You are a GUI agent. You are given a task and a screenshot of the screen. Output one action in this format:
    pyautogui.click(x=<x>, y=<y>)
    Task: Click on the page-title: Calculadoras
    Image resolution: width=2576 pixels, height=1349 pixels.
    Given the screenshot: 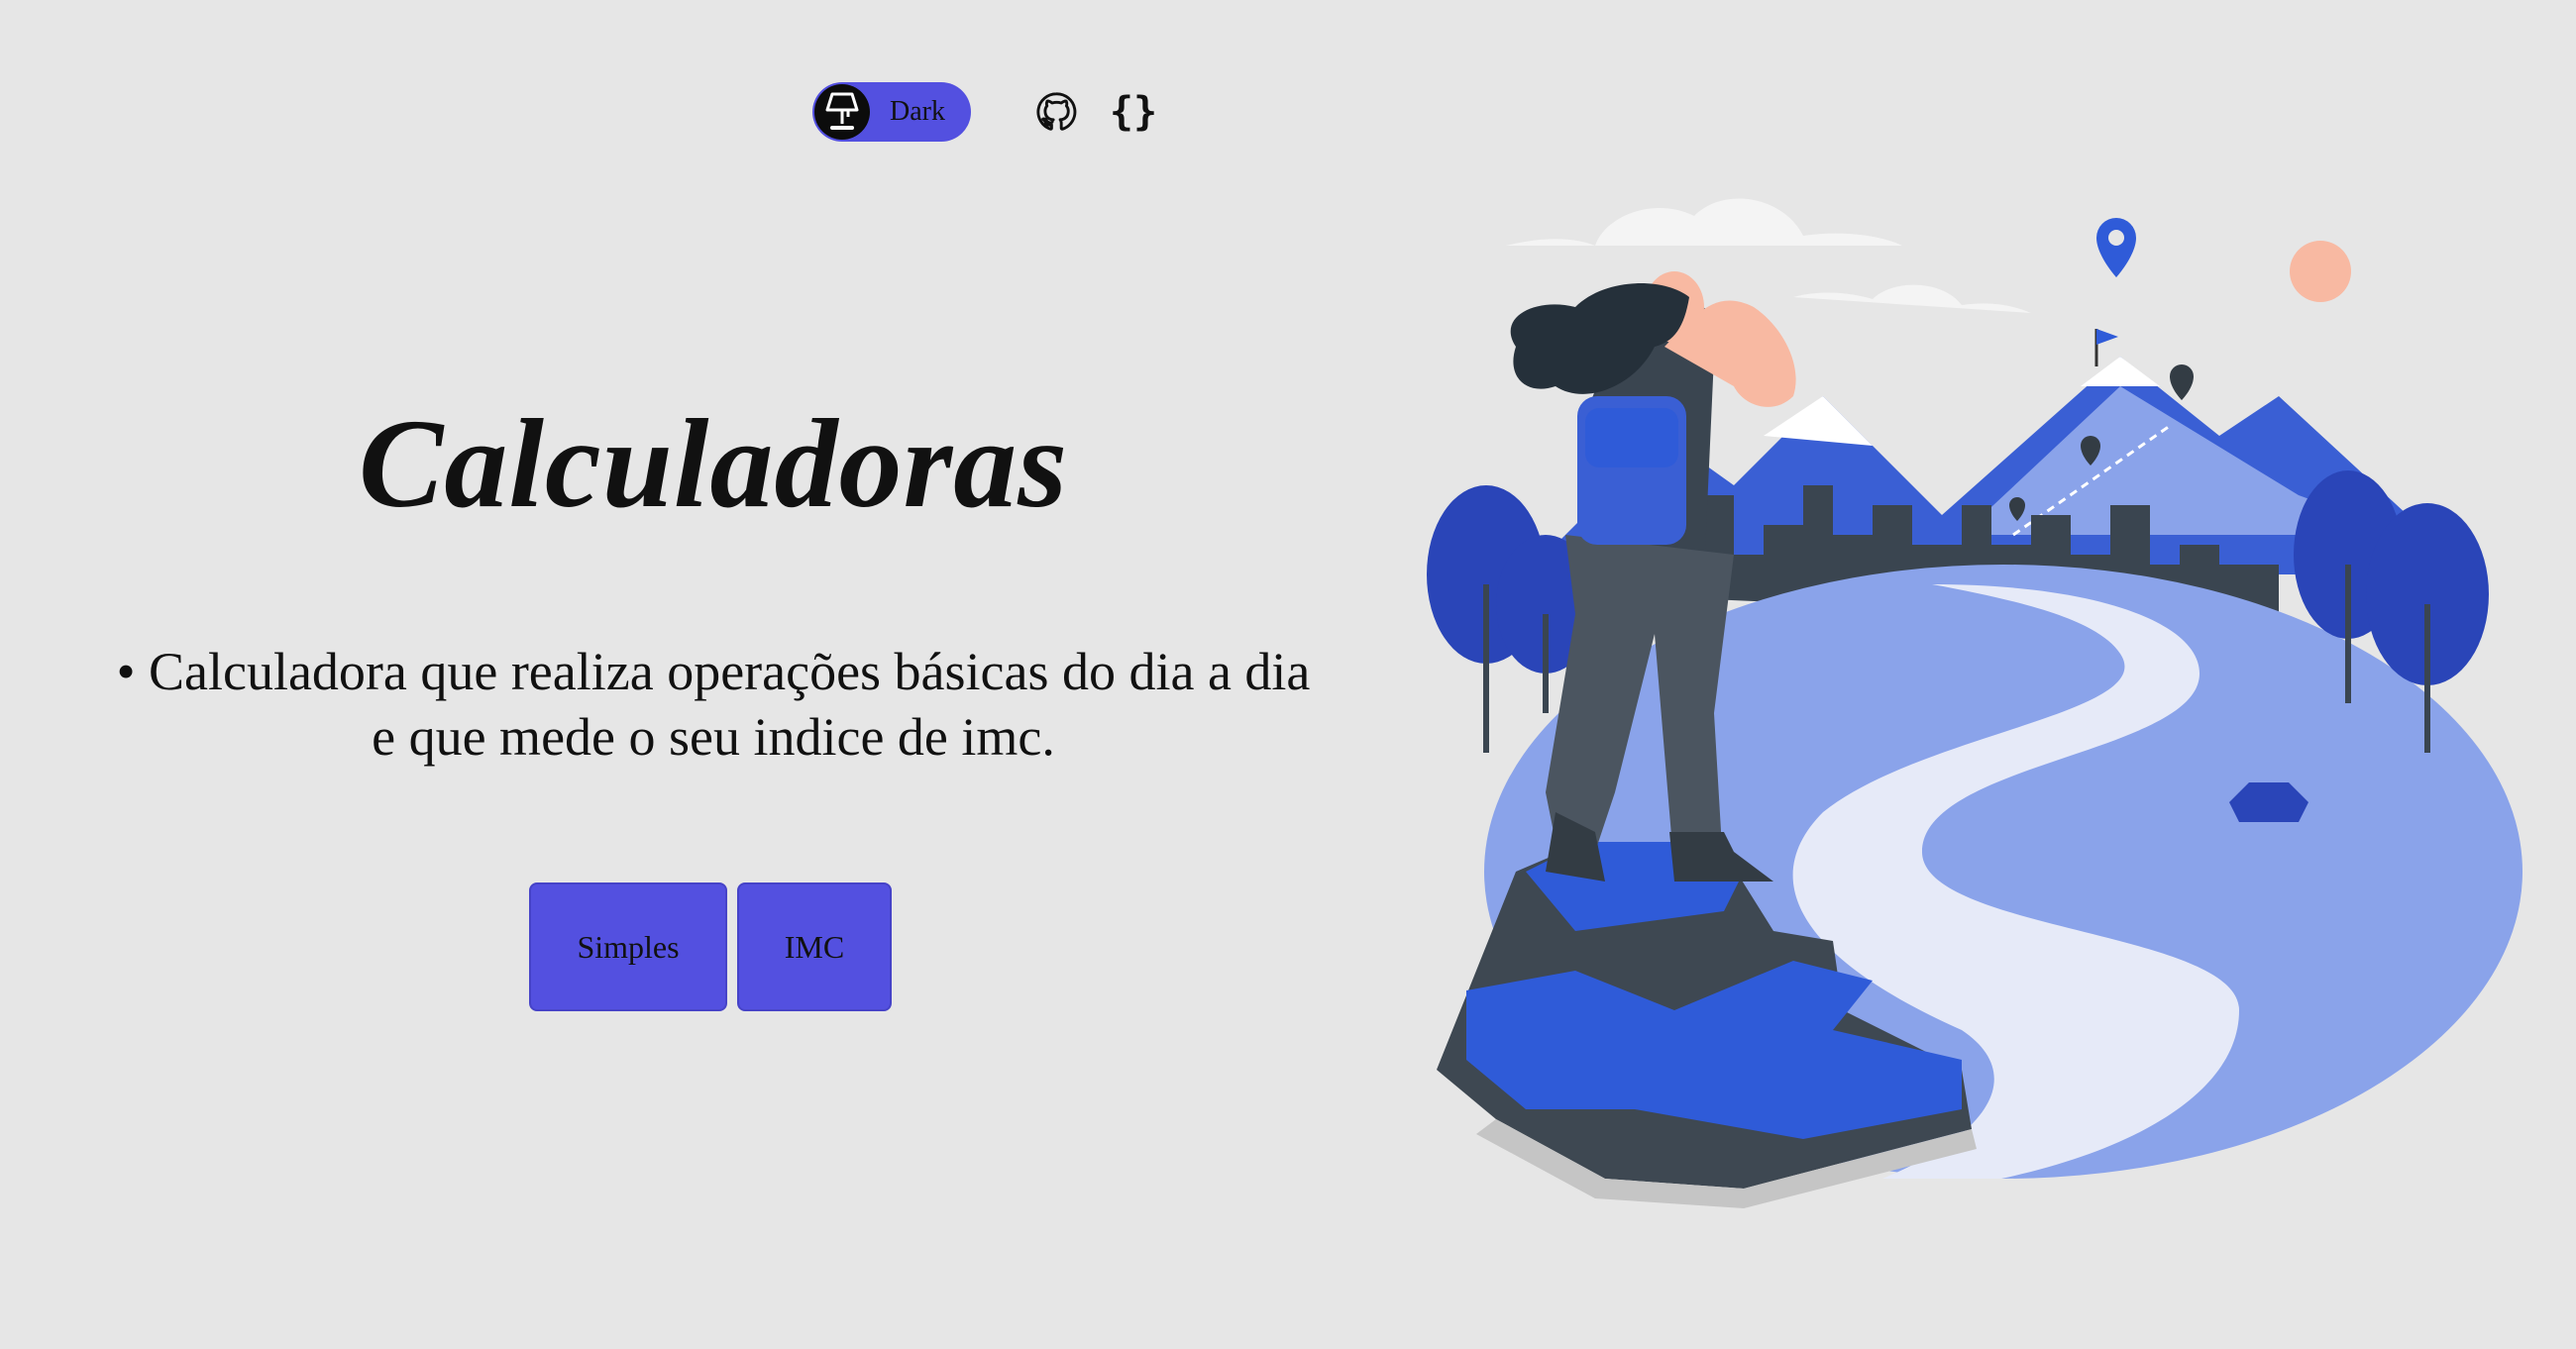 What is the action you would take?
    pyautogui.click(x=714, y=464)
    